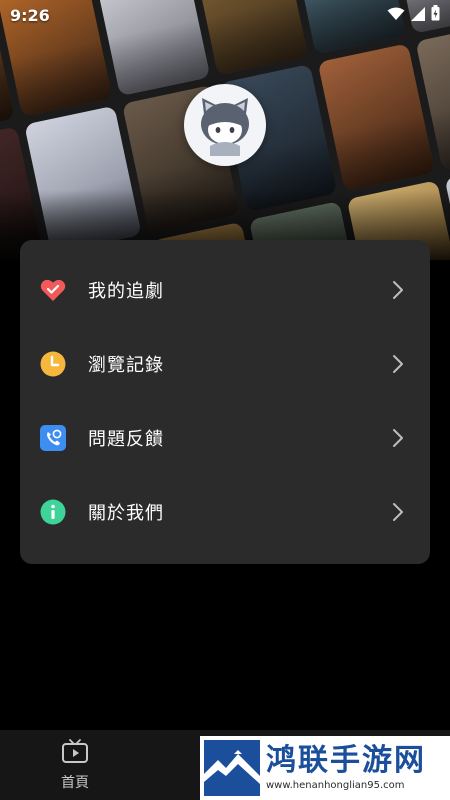 The image size is (450, 800). Describe the element at coordinates (126, 291) in the screenshot. I see `menu-item-label: 我的追劇` at that location.